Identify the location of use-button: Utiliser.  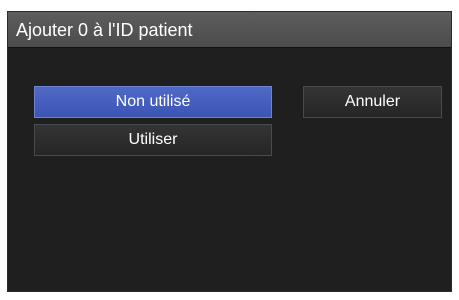
(153, 140).